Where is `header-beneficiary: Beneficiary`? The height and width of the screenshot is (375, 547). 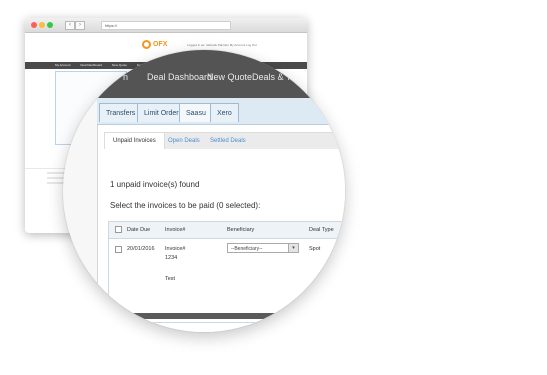
header-beneficiary: Beneficiary is located at coordinates (241, 230).